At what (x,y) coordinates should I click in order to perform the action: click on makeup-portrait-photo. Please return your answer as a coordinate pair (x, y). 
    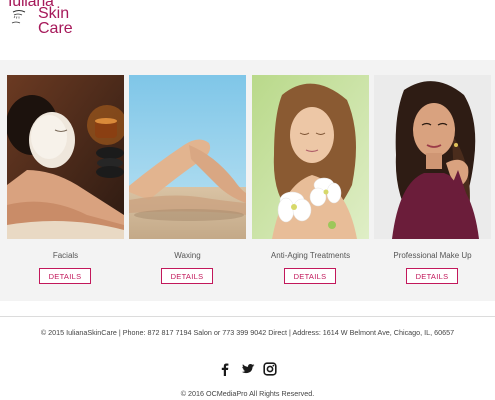
    Looking at the image, I should click on (432, 157).